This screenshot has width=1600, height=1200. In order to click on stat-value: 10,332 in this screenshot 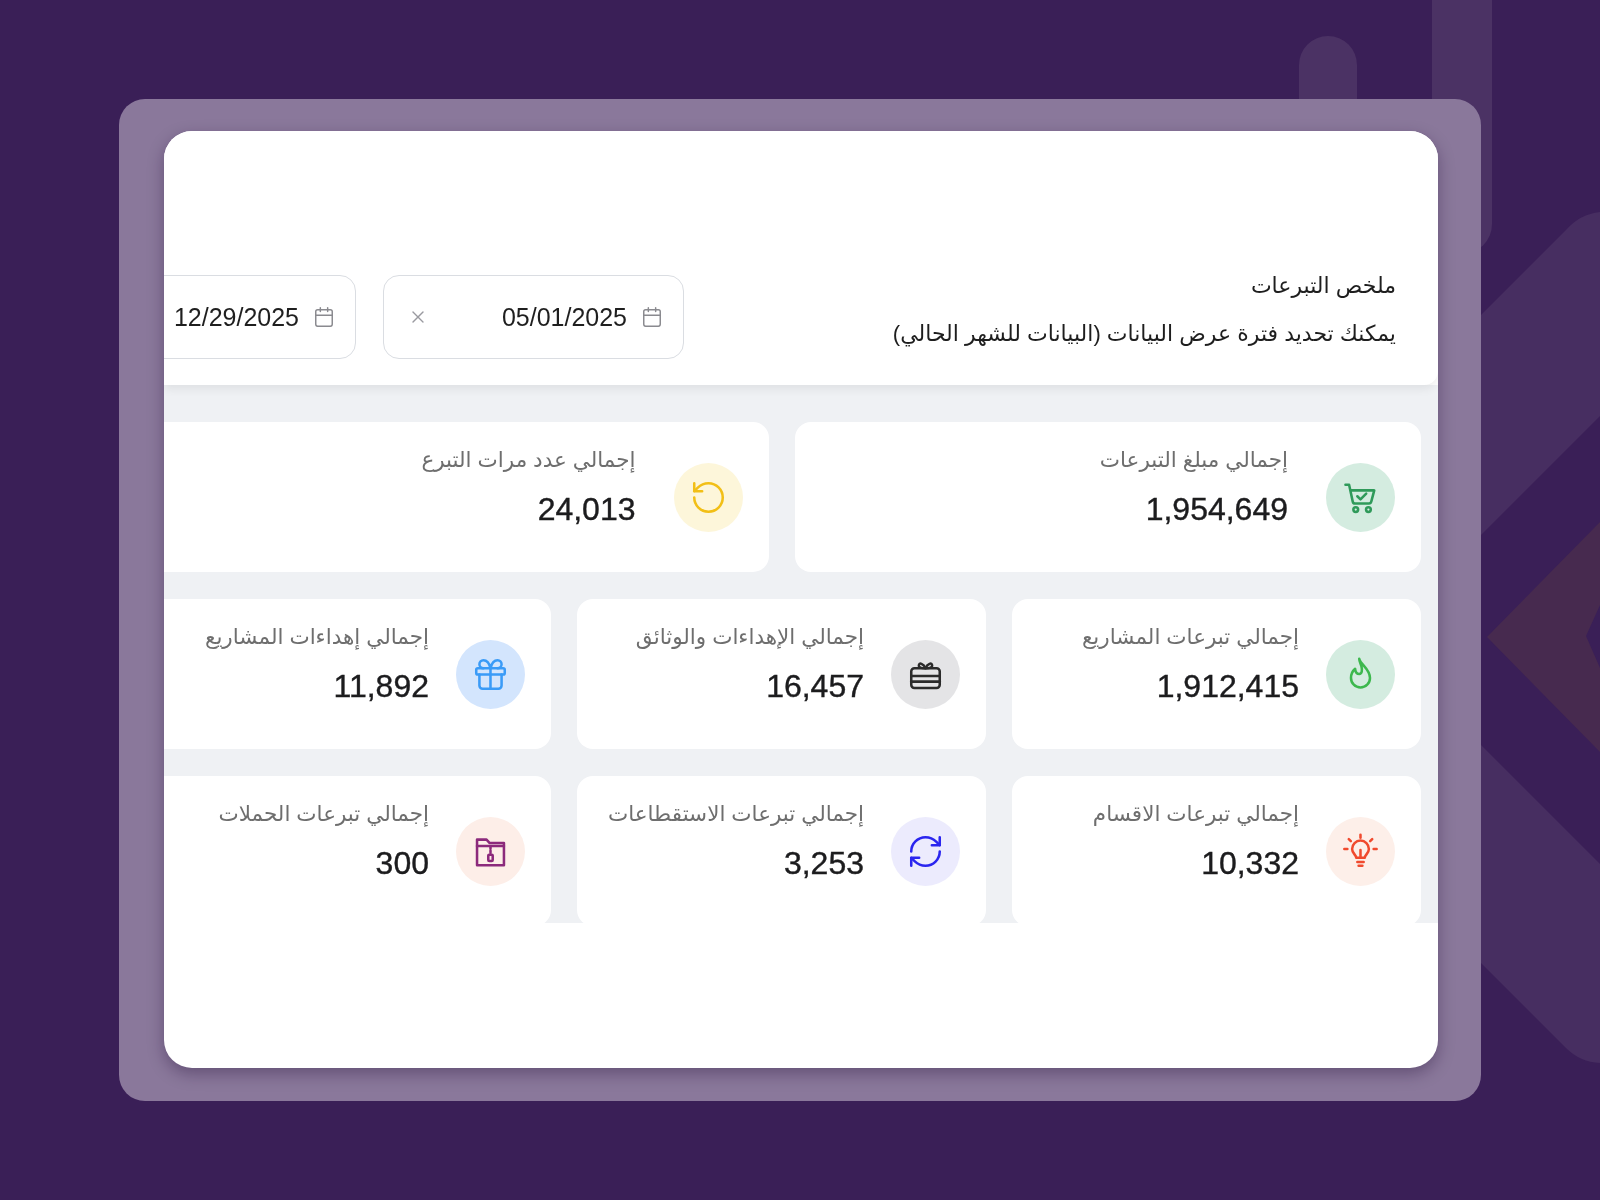, I will do `click(1250, 863)`.